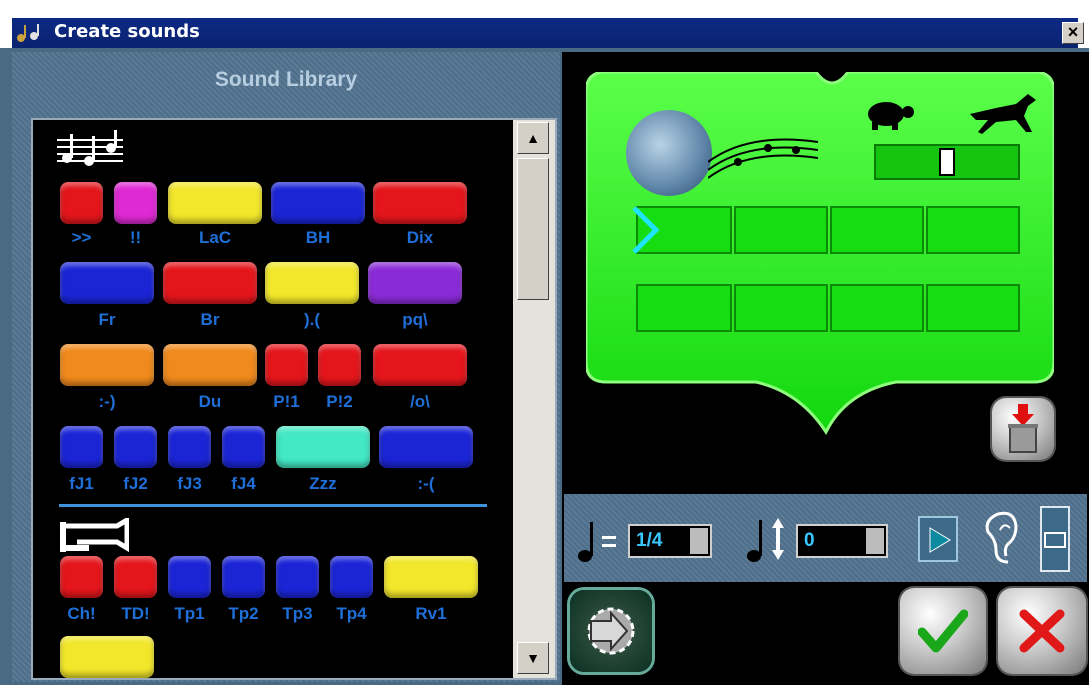  I want to click on pitch-field: 0, so click(842, 541).